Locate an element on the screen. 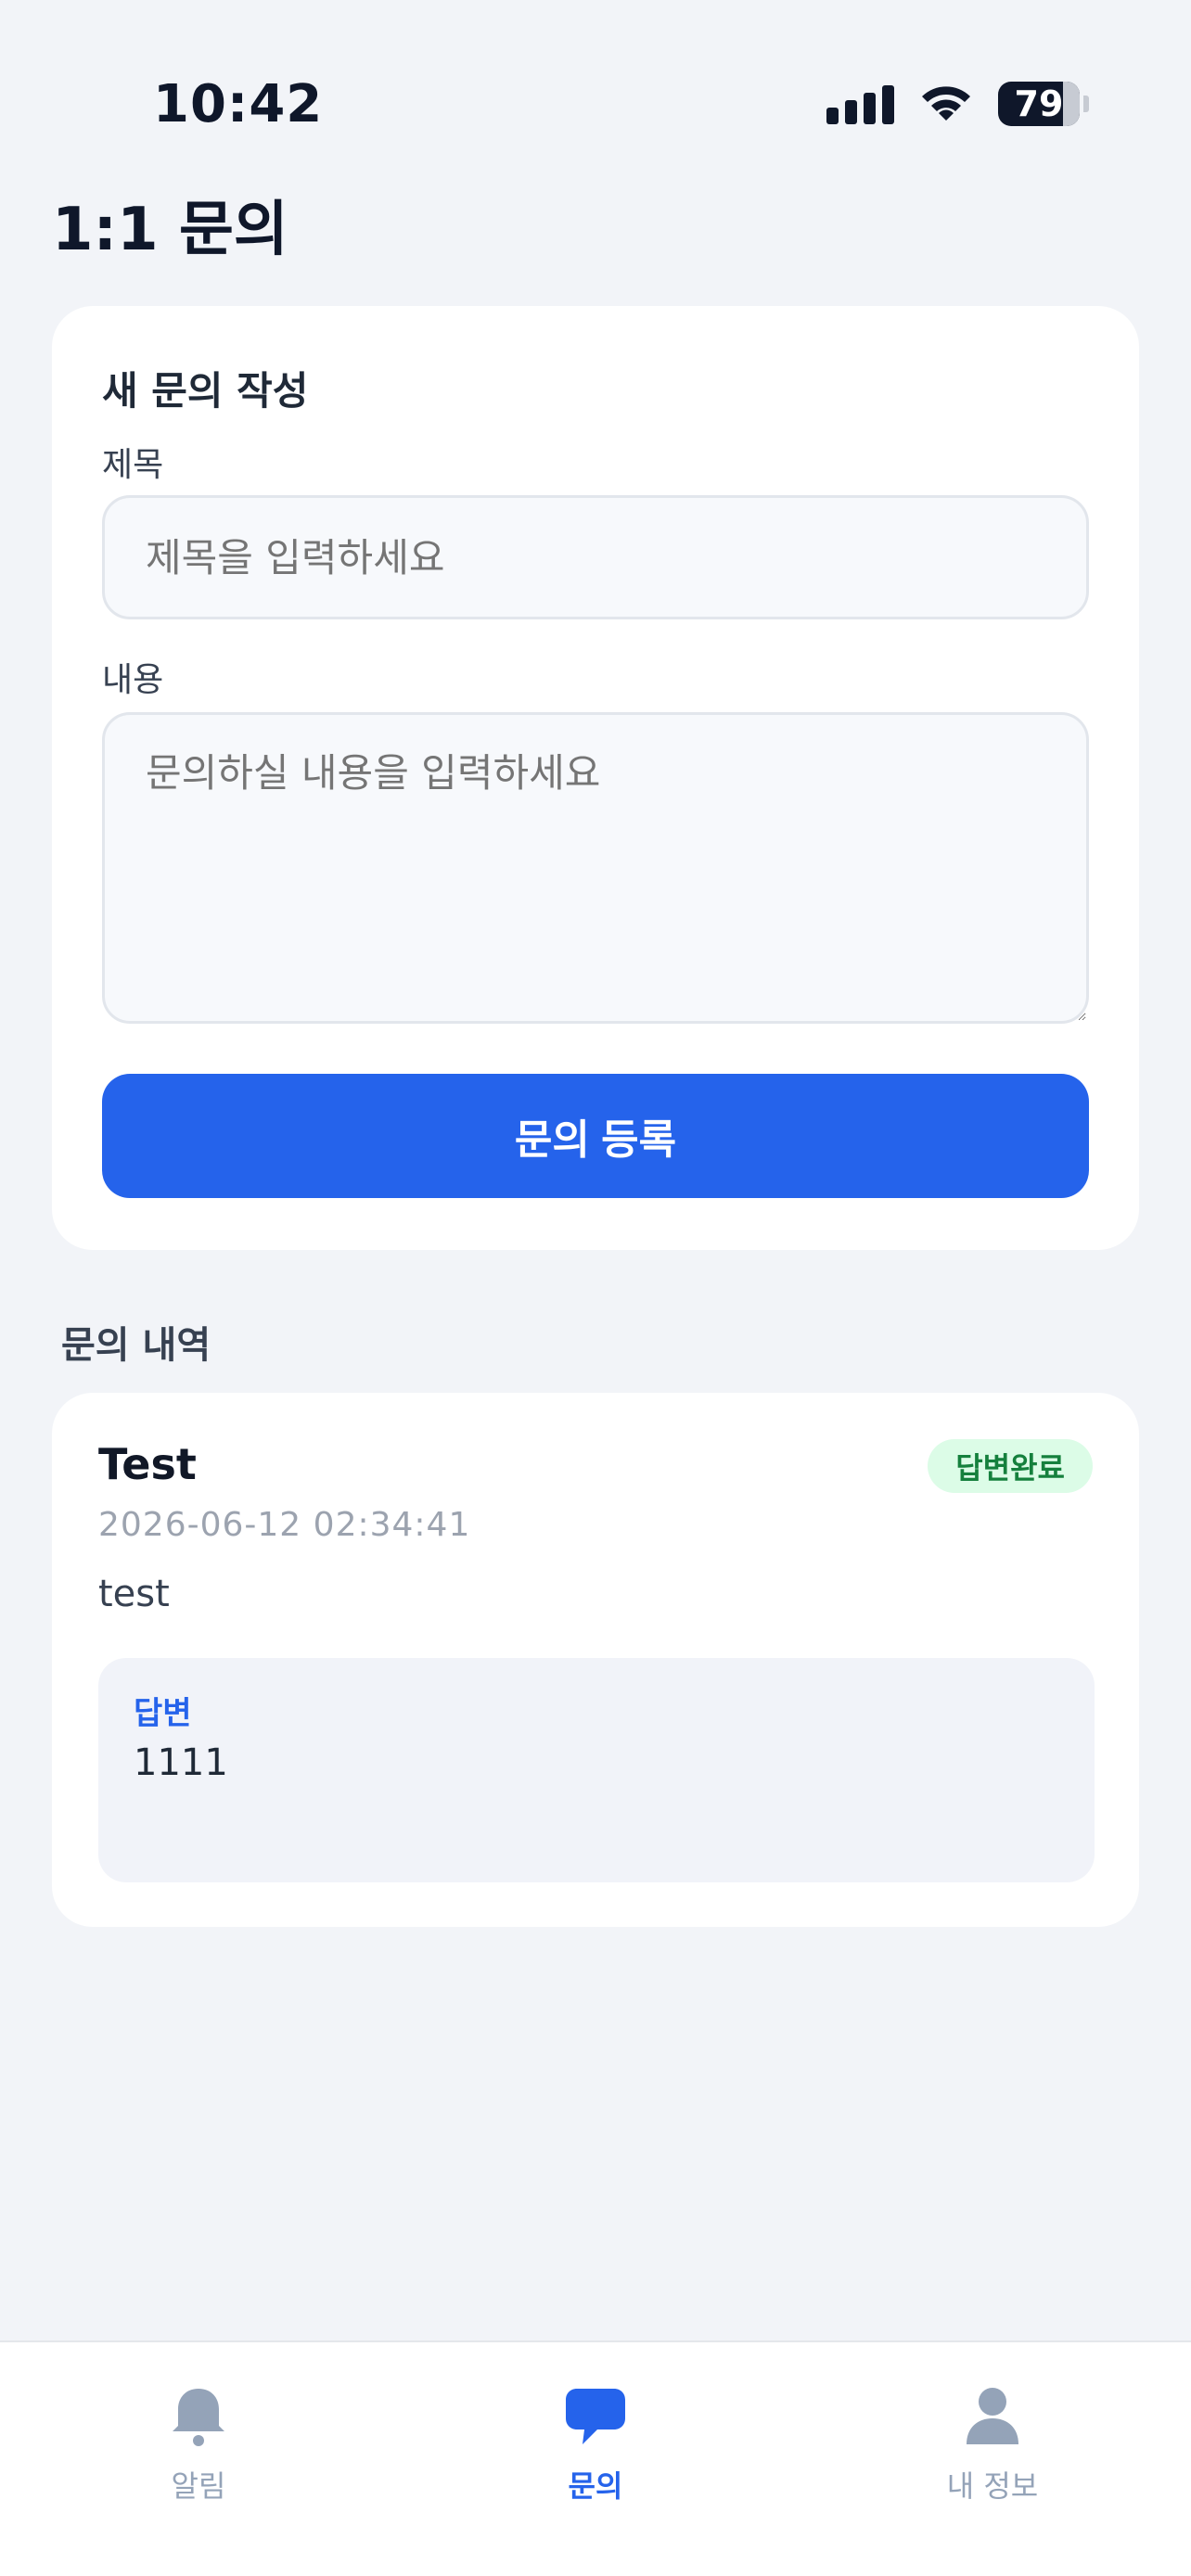 The height and width of the screenshot is (2576, 1191). status-bar: 10:42 79 is located at coordinates (595, 92).